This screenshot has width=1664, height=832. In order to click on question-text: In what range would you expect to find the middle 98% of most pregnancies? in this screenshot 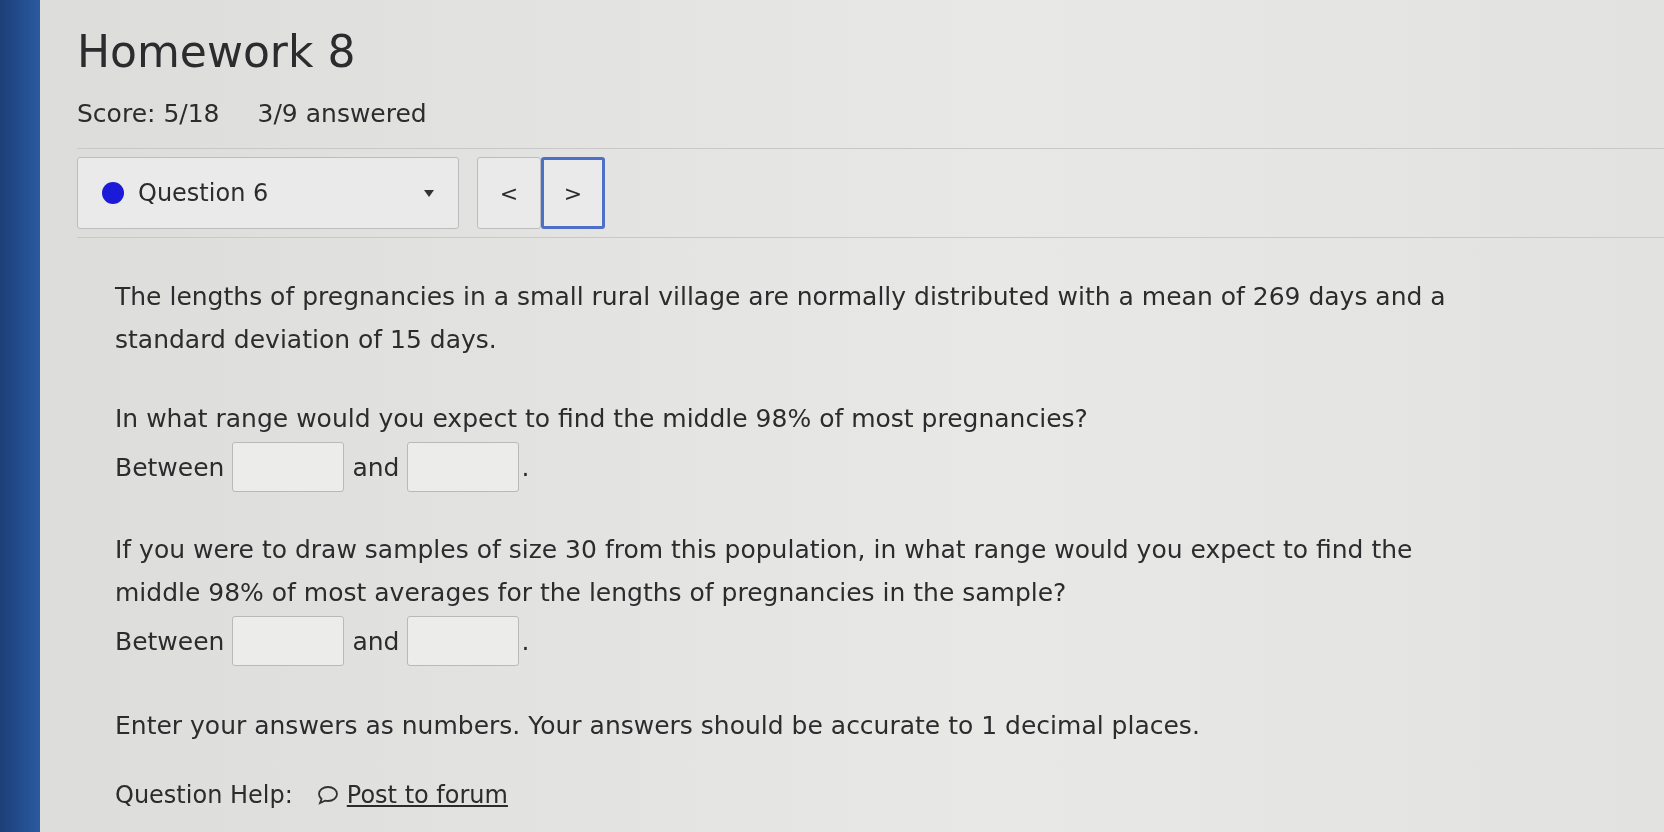, I will do `click(602, 419)`.